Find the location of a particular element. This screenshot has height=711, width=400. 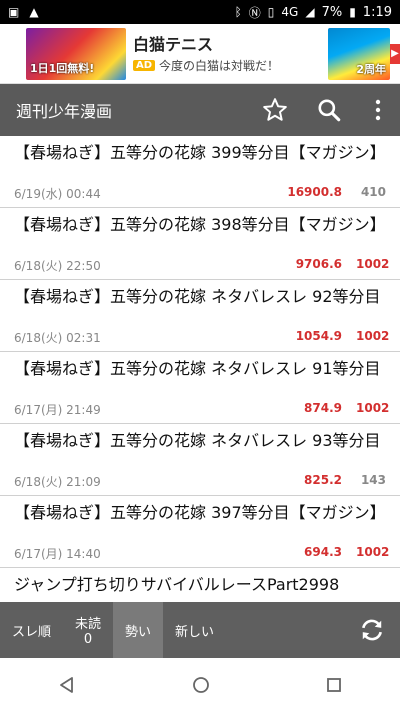

signal-icon: ◢ is located at coordinates (310, 12).